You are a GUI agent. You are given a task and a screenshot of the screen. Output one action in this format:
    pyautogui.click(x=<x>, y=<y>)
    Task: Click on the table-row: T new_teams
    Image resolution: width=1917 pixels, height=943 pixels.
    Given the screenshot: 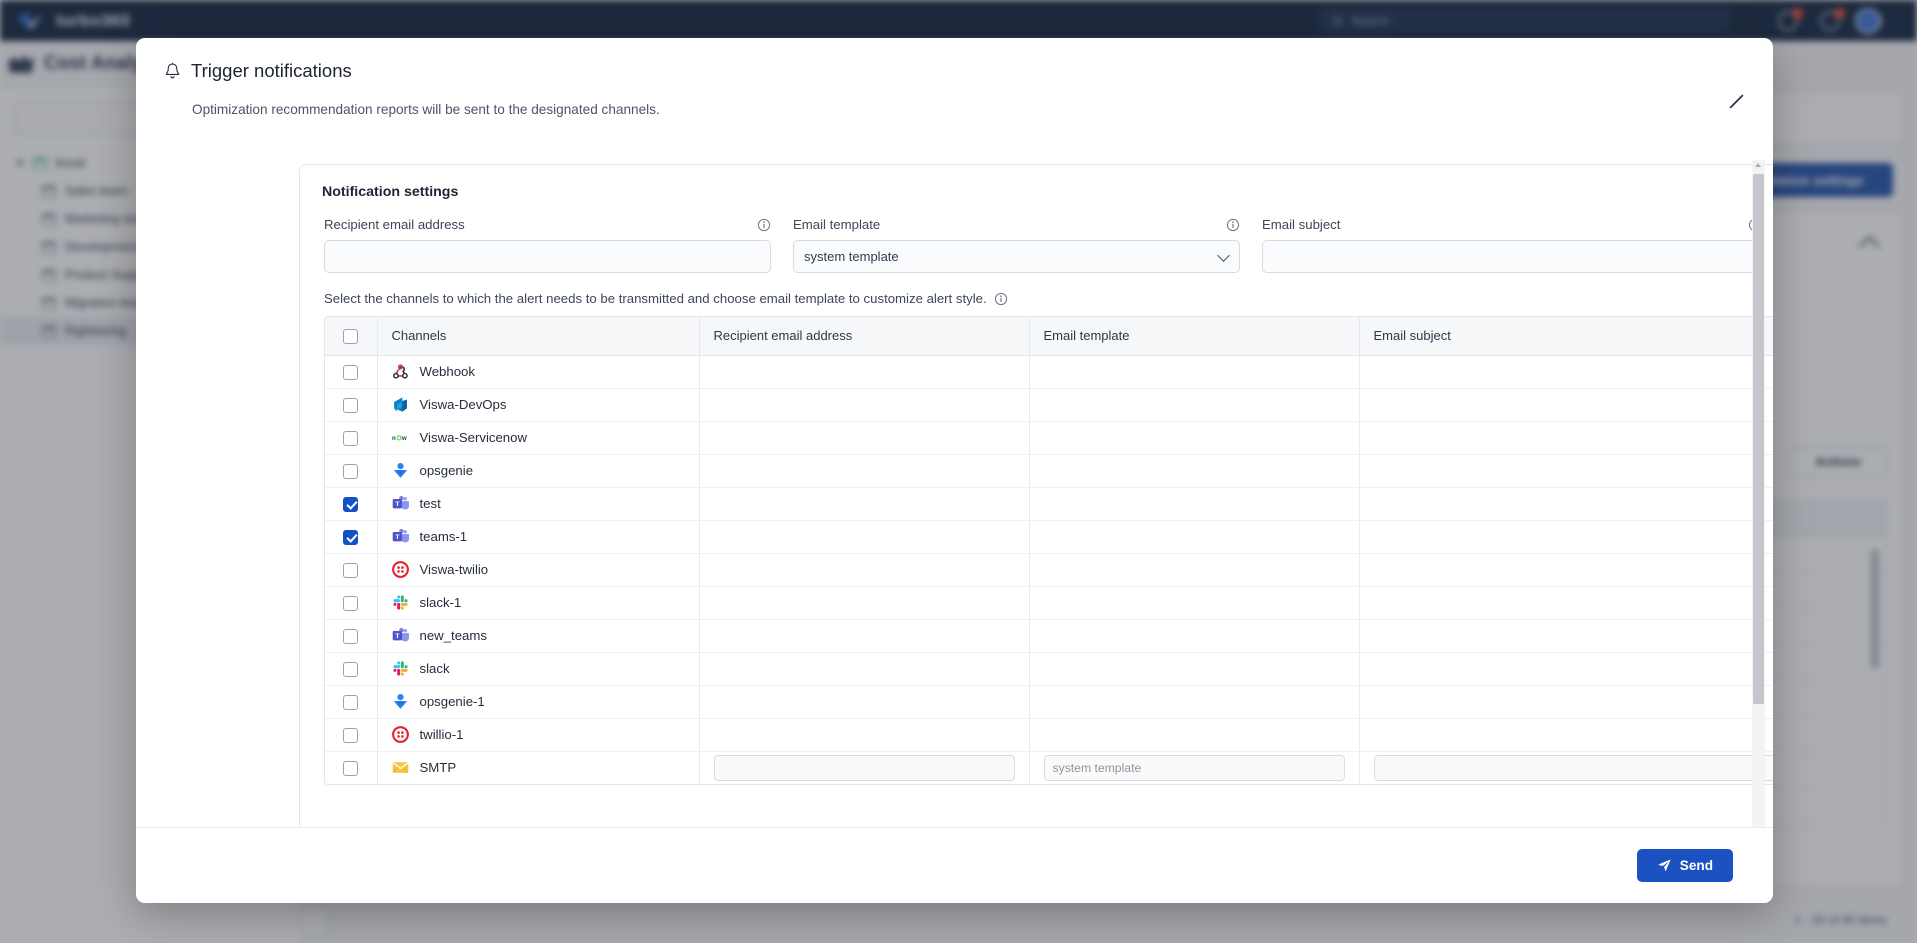 What is the action you would take?
    pyautogui.click(x=1049, y=636)
    